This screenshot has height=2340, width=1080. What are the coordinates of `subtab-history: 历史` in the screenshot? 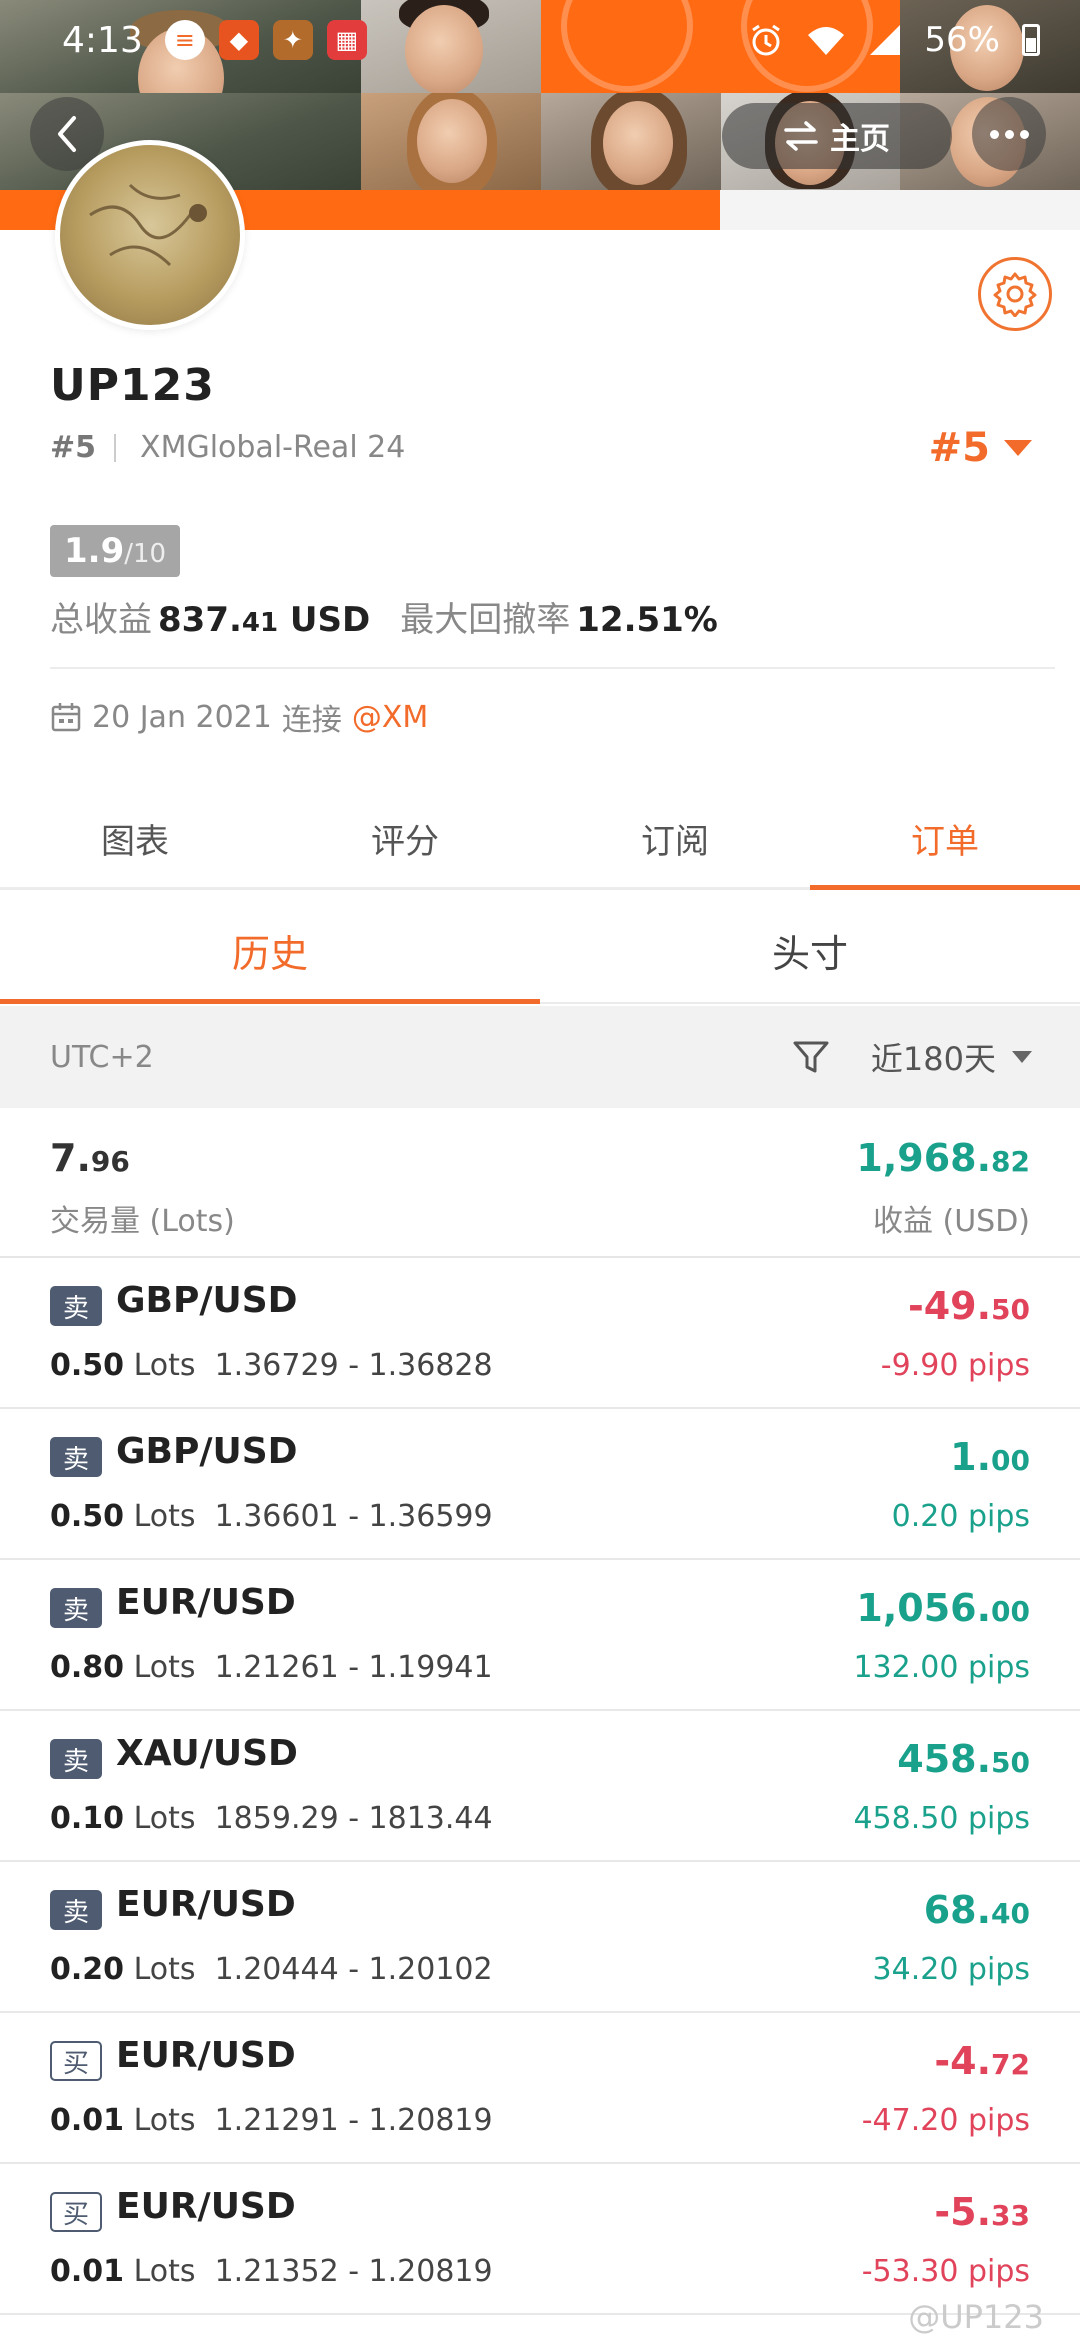 It's located at (270, 951).